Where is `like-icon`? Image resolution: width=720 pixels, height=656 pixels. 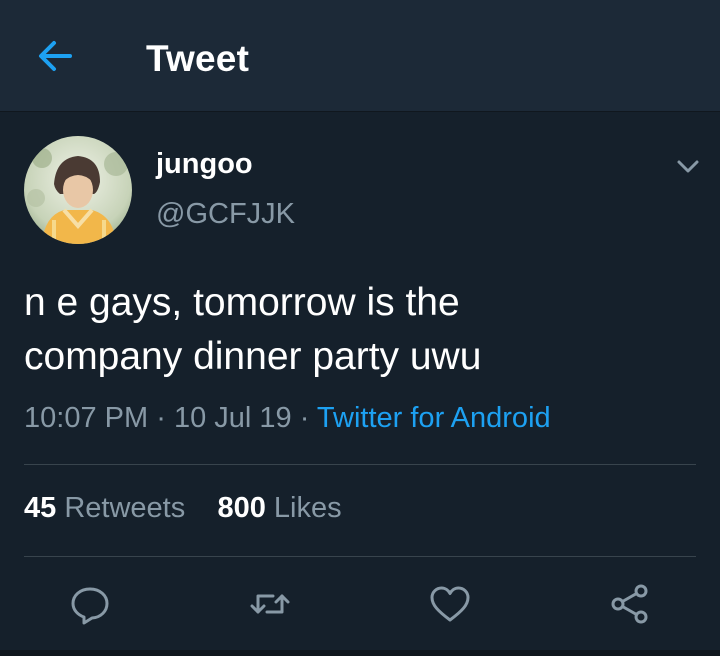
like-icon is located at coordinates (450, 604).